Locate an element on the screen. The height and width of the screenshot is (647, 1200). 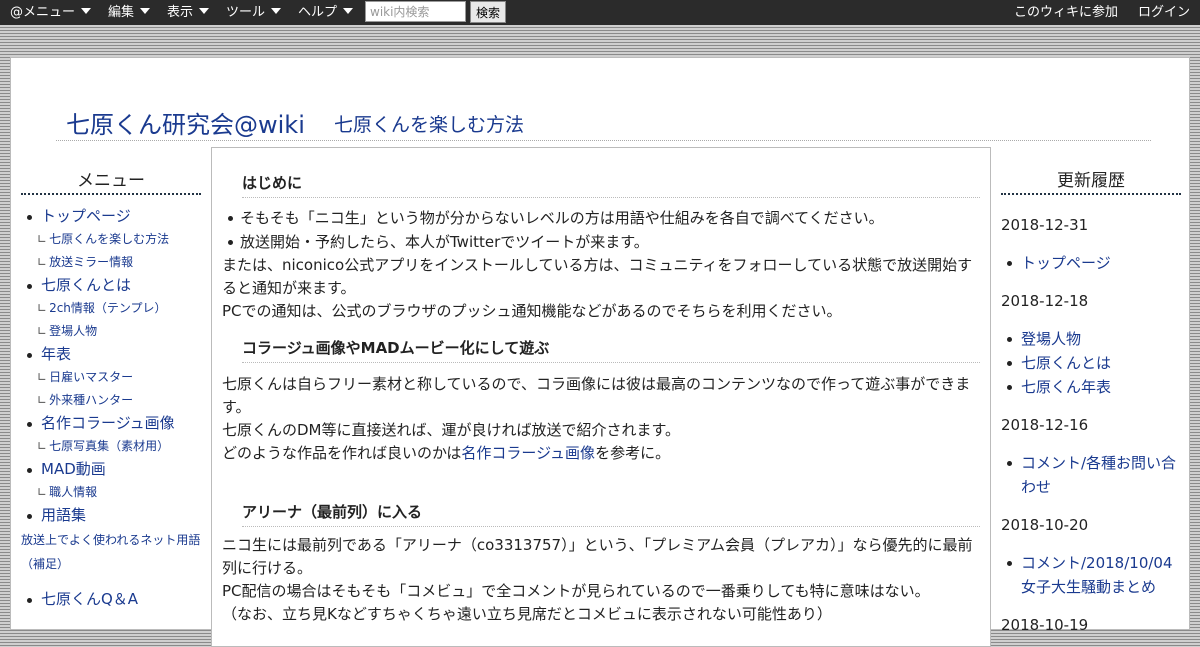
menu-tools: ツール is located at coordinates (254, 12).